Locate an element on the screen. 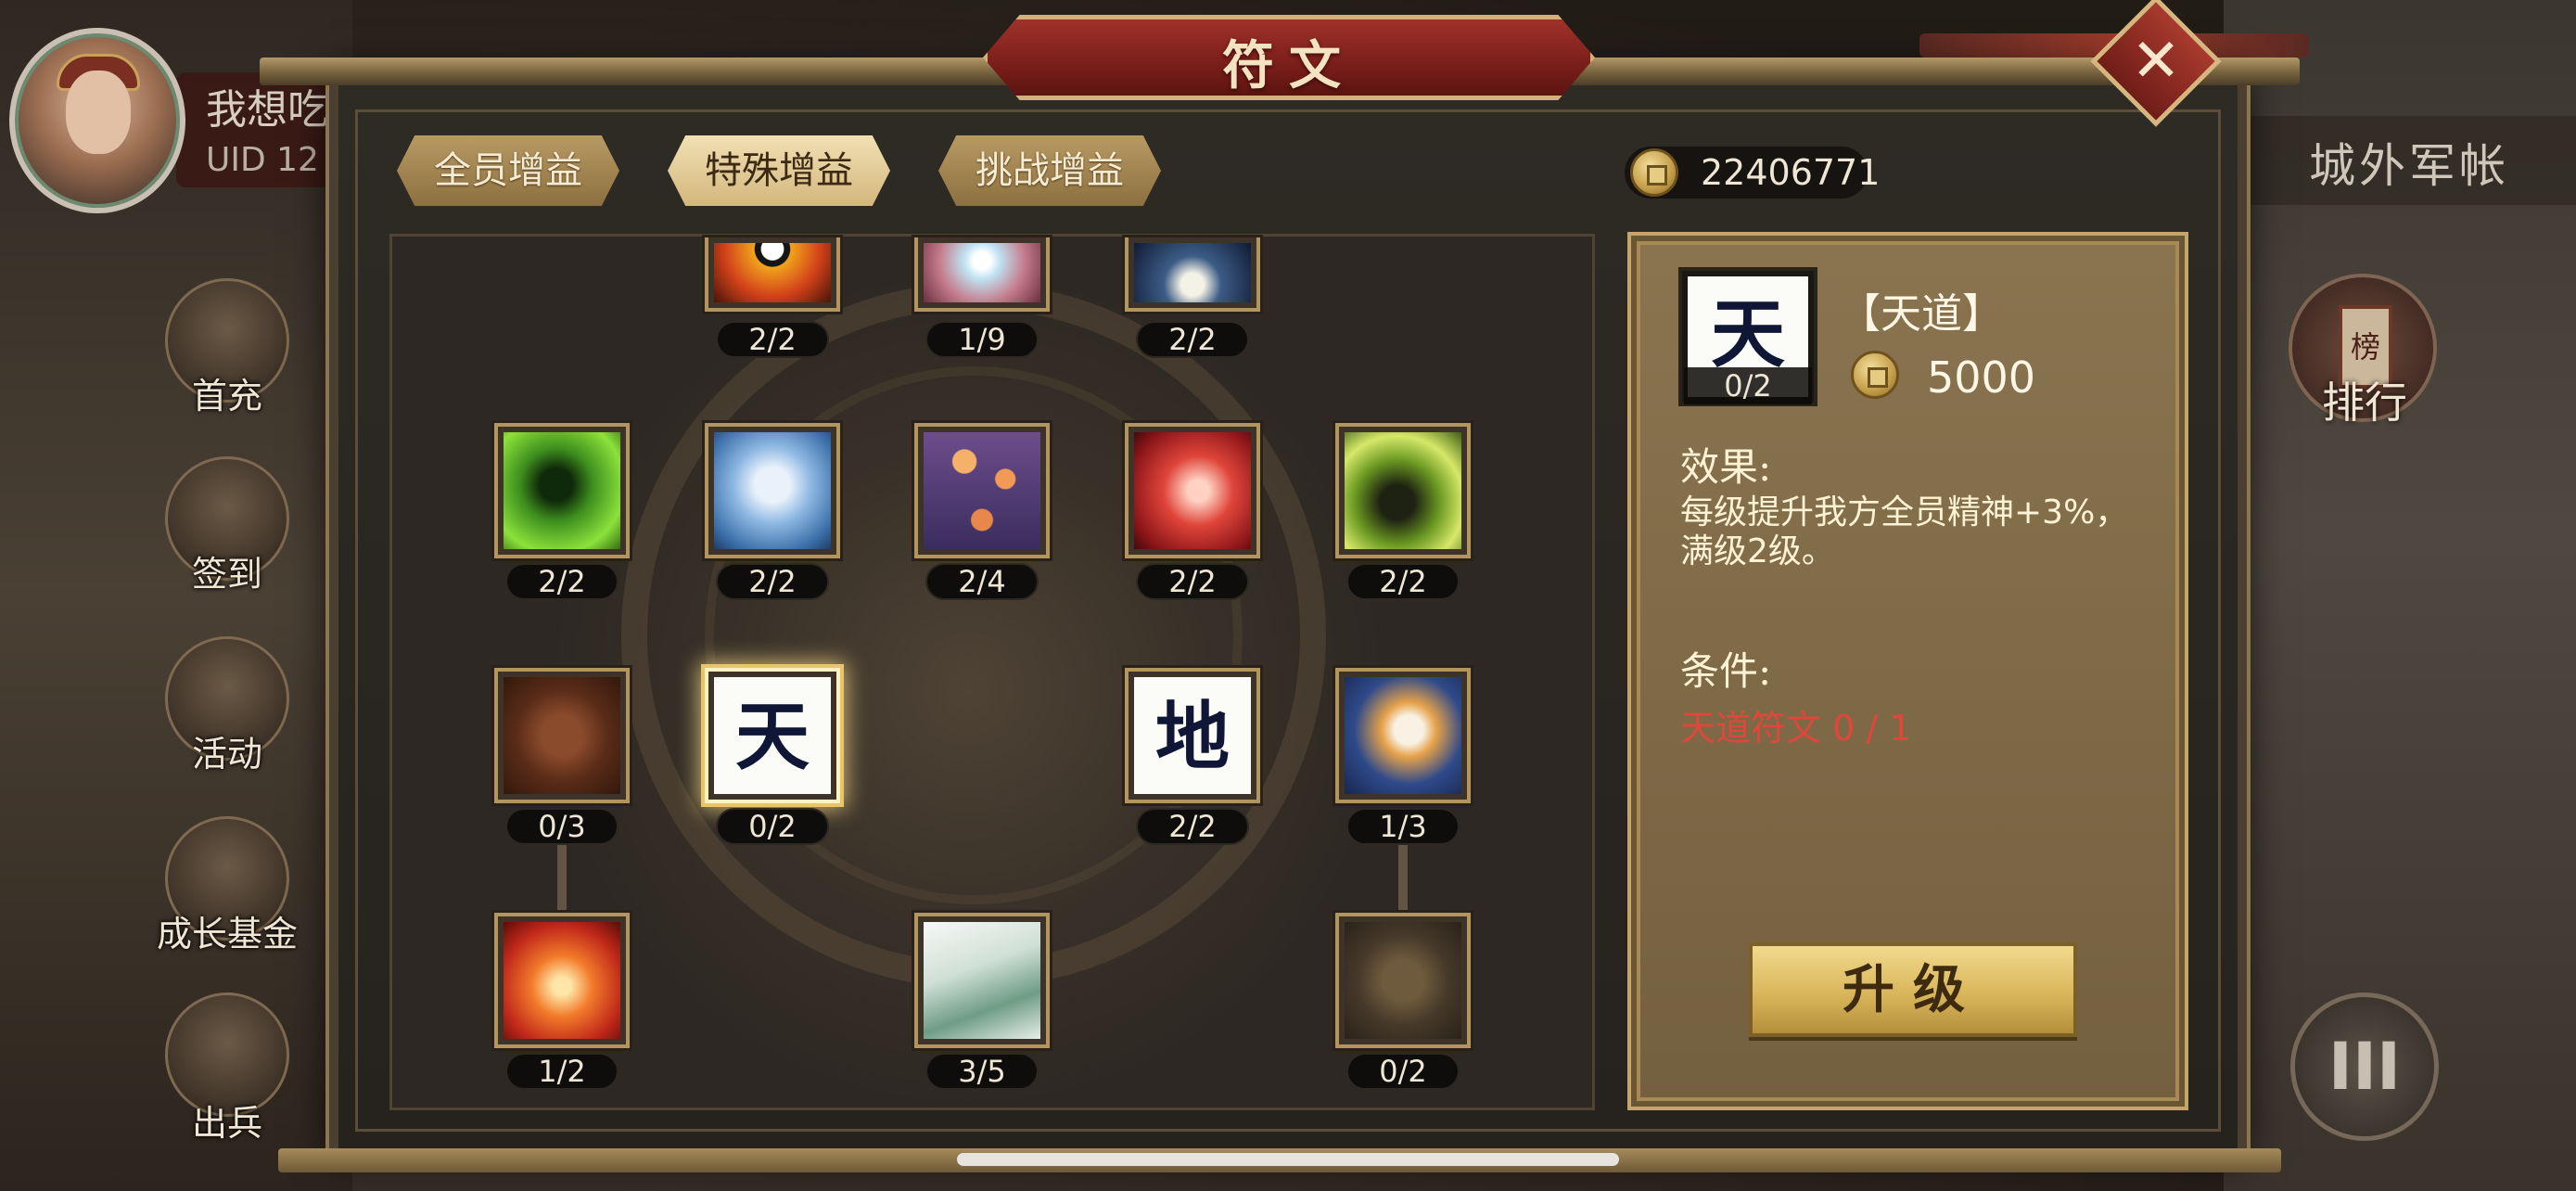  moon-rabbit-icon is located at coordinates (1403, 735).